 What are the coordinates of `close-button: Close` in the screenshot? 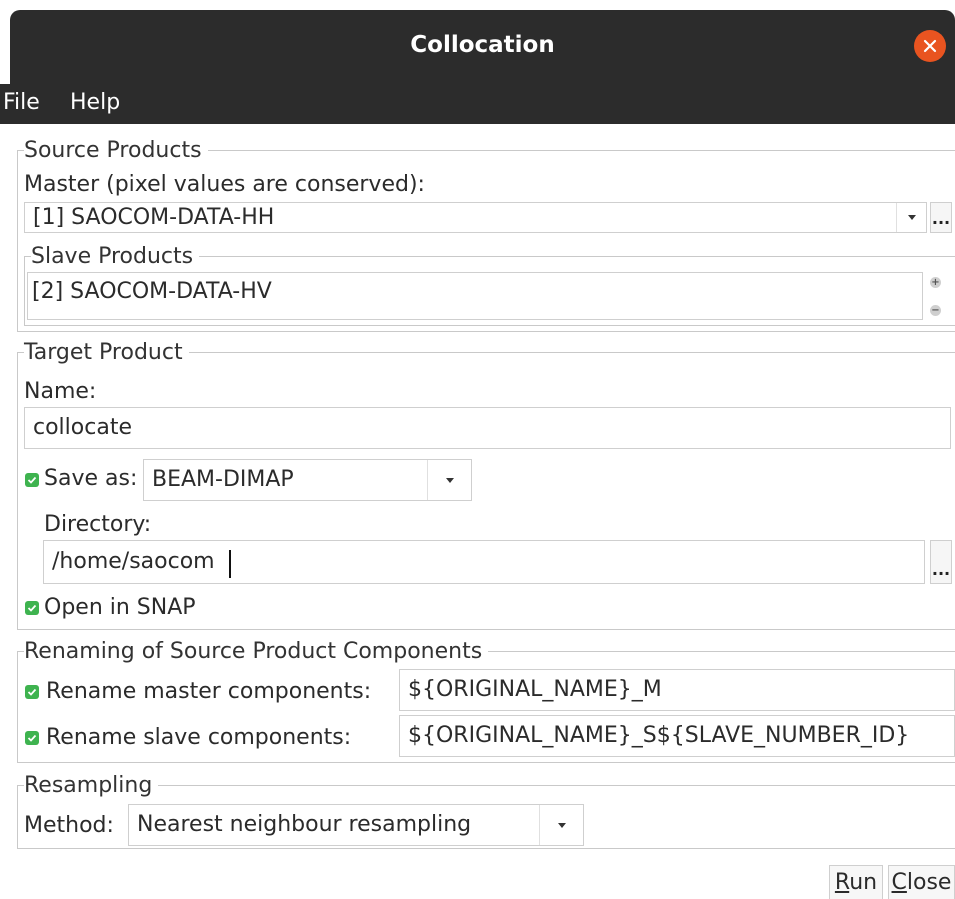 It's located at (921, 882).